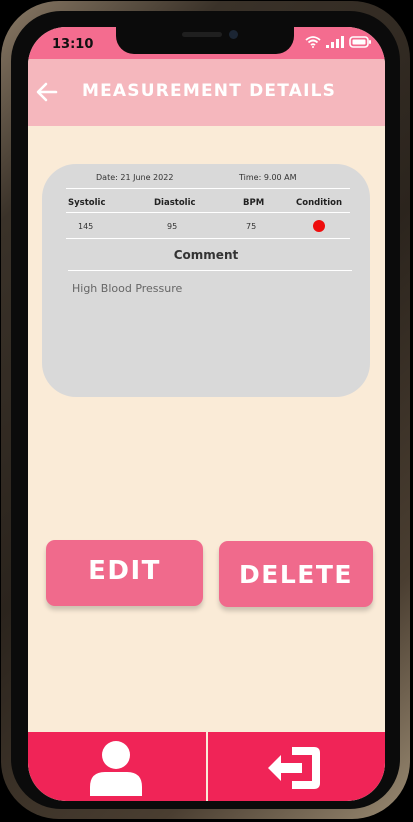 The height and width of the screenshot is (822, 413). I want to click on measurement-date: Date: 21 June 2022, so click(135, 177).